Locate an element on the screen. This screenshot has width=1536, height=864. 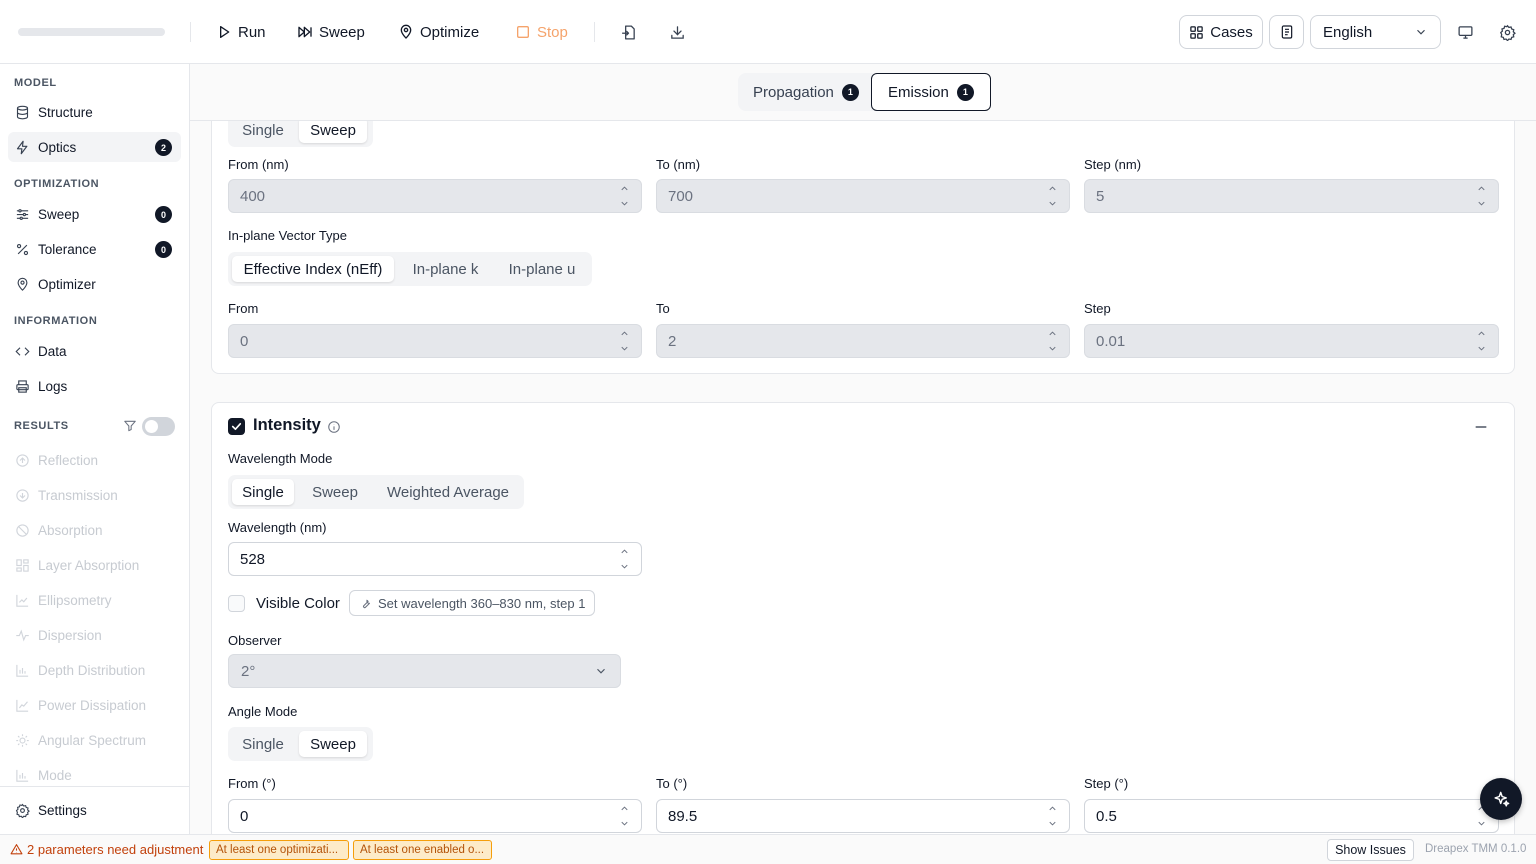
sidebar-item-label: Ellipsometry is located at coordinates (75, 600).